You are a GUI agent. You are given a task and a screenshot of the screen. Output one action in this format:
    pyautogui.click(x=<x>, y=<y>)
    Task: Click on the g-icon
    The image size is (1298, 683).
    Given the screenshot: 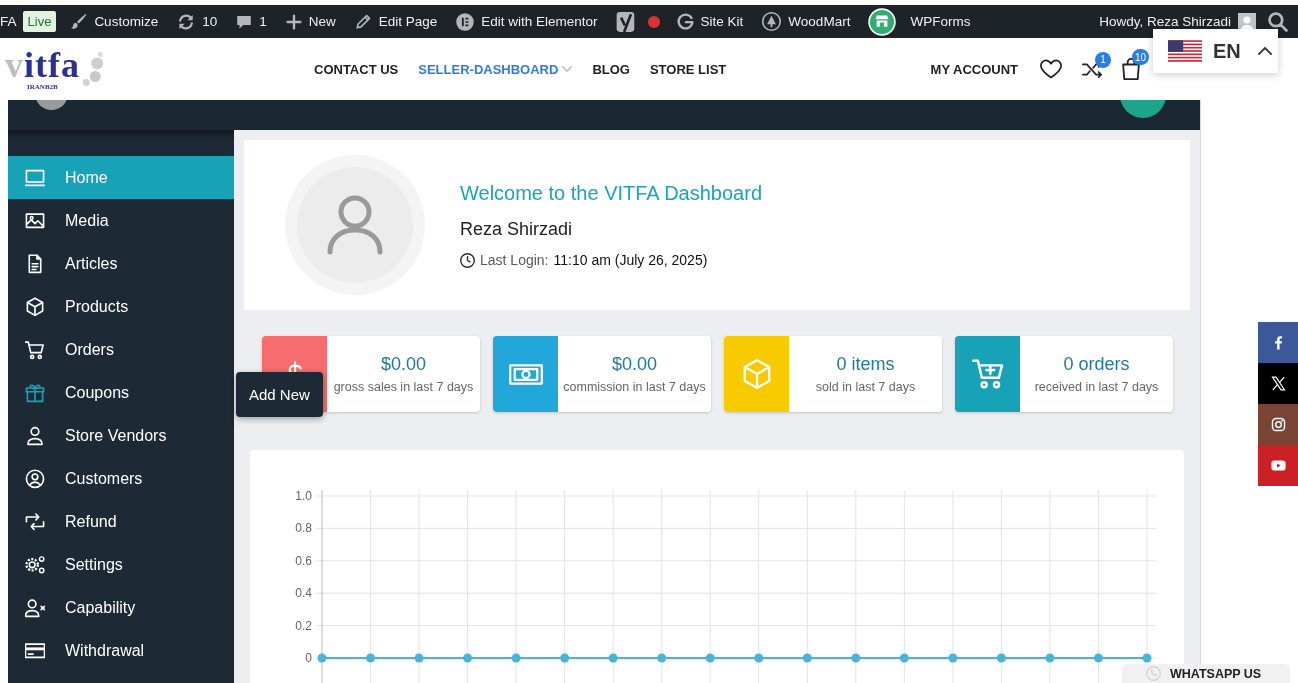 What is the action you would take?
    pyautogui.click(x=685, y=21)
    